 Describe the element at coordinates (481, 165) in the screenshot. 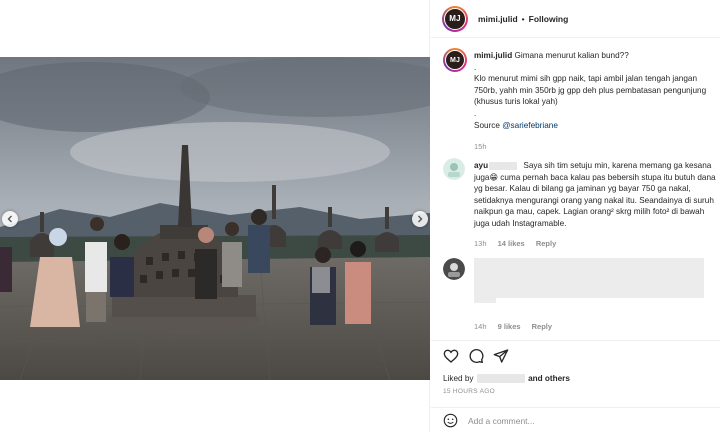

I see `comment-username: ayu` at that location.